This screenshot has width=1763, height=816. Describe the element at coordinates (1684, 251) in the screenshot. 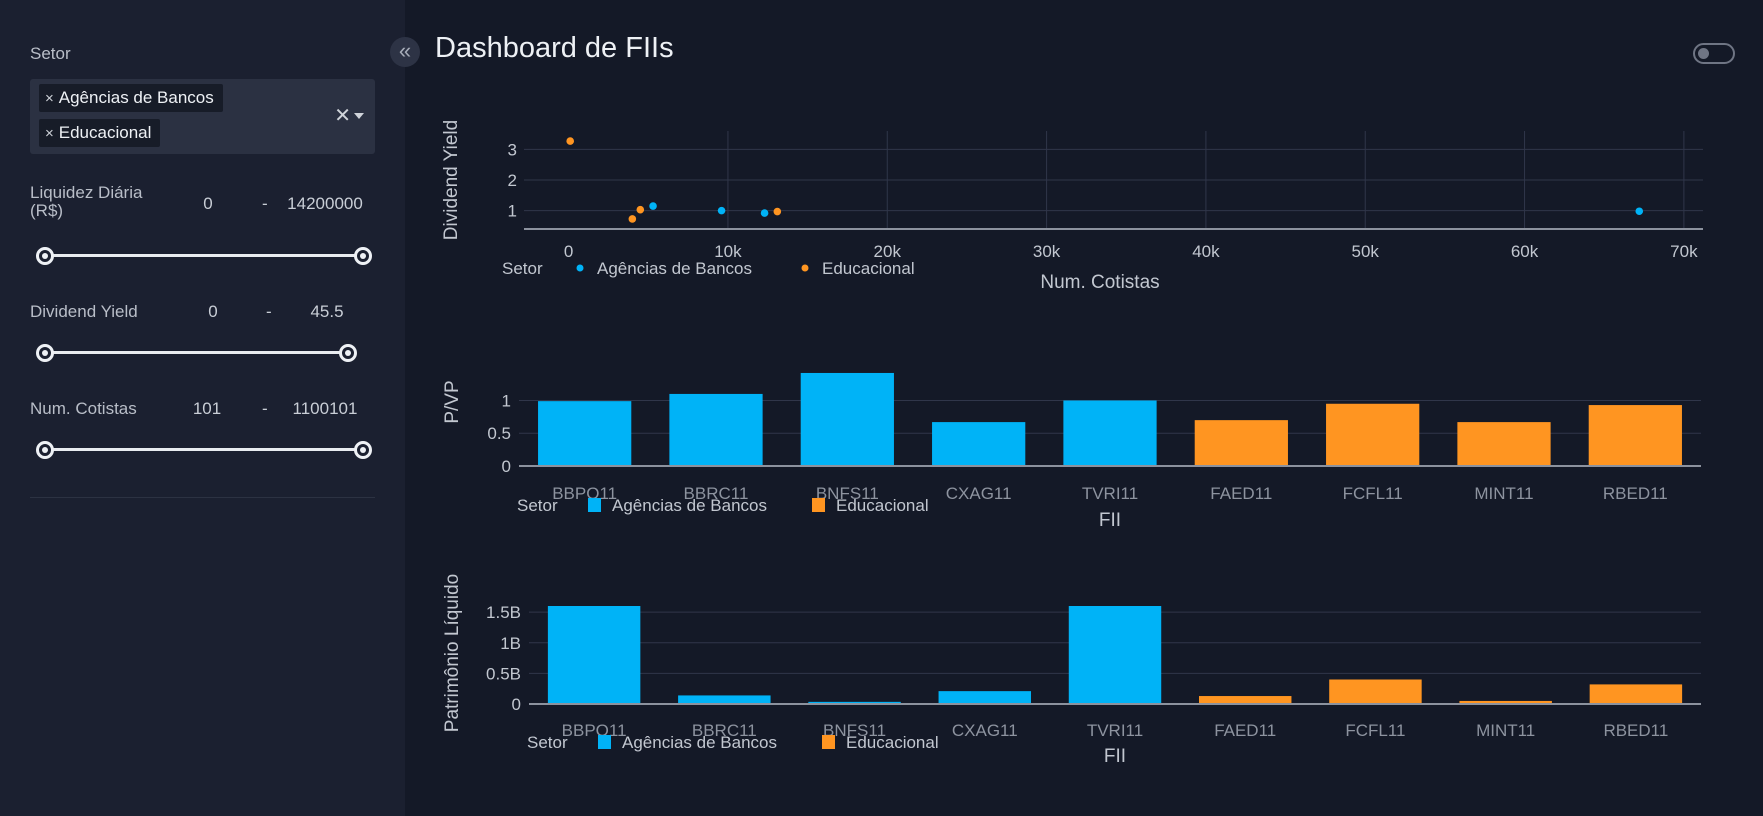

I see `x-tick-label: 70k` at that location.